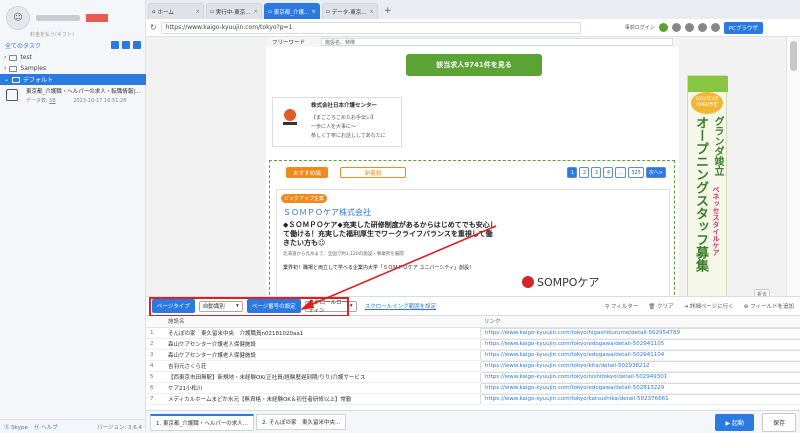  Describe the element at coordinates (793, 166) in the screenshot. I see `page-scrollbar` at that location.